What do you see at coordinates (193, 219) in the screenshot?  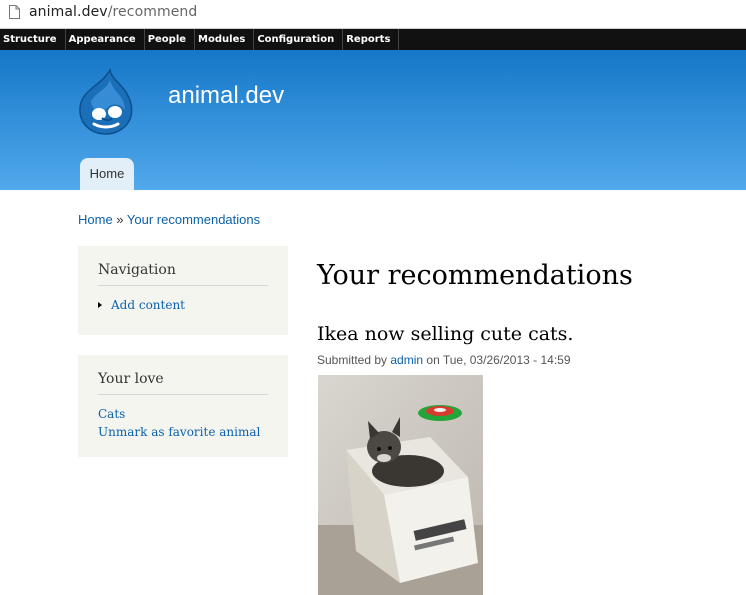 I see `breadcrumb-current-link: Your recommendations` at bounding box center [193, 219].